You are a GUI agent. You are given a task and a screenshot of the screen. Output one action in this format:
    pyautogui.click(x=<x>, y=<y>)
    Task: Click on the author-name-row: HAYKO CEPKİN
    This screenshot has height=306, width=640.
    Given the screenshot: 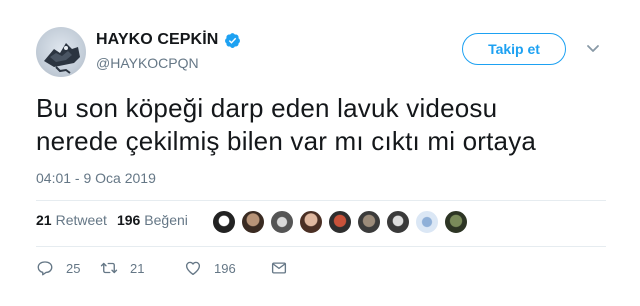 What is the action you would take?
    pyautogui.click(x=168, y=40)
    